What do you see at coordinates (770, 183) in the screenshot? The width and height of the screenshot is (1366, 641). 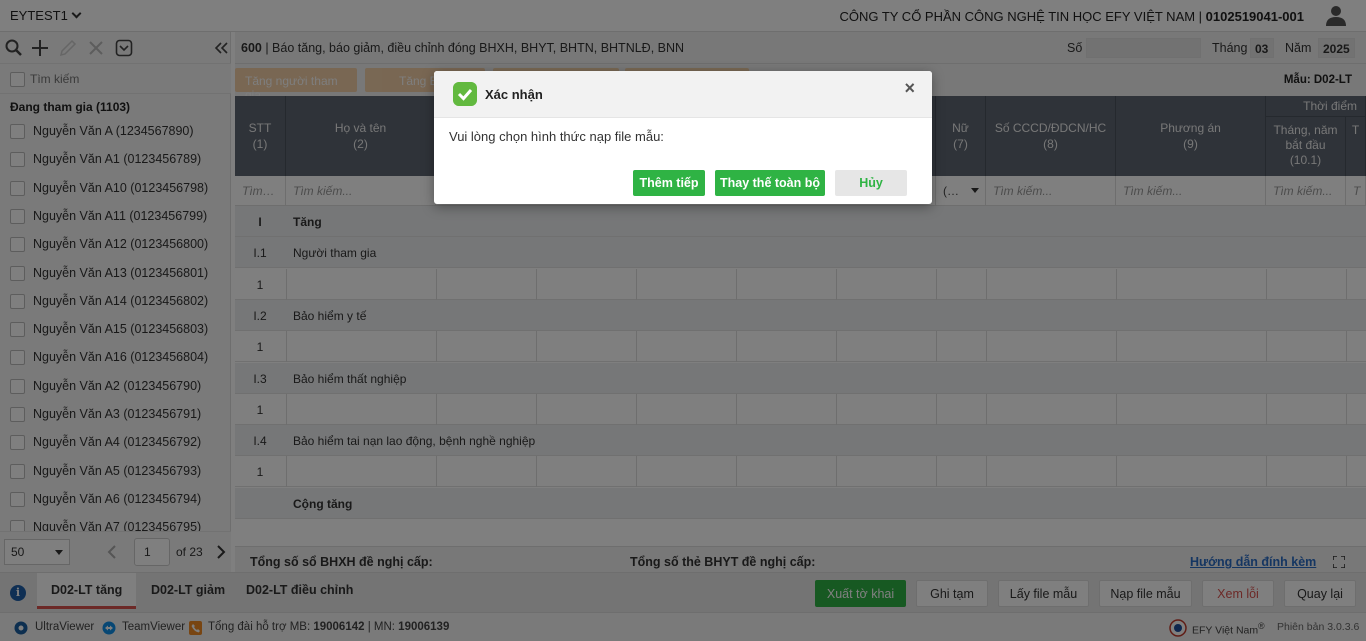 I see `replace-all-button: Thay thế toàn bộ` at bounding box center [770, 183].